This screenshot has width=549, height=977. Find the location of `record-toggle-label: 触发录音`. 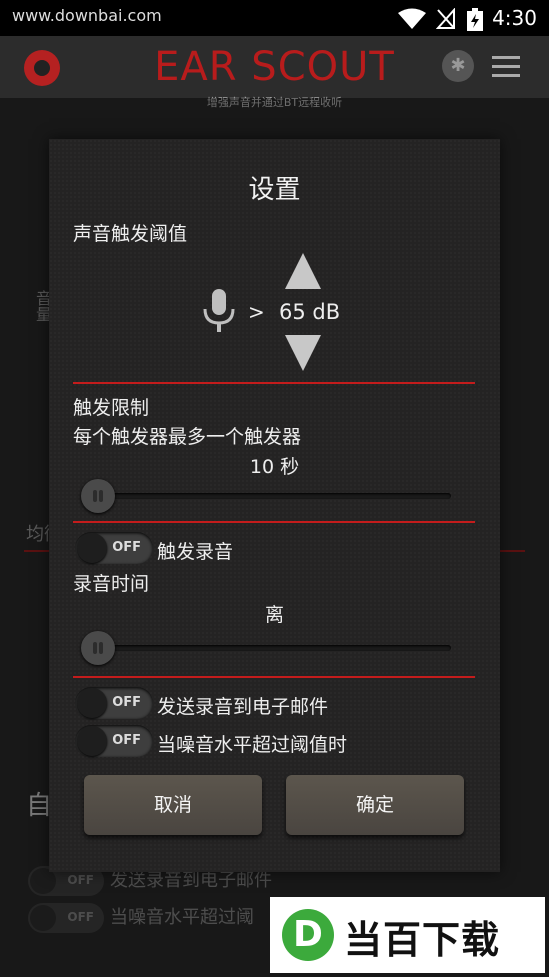

record-toggle-label: 触发录音 is located at coordinates (195, 552).